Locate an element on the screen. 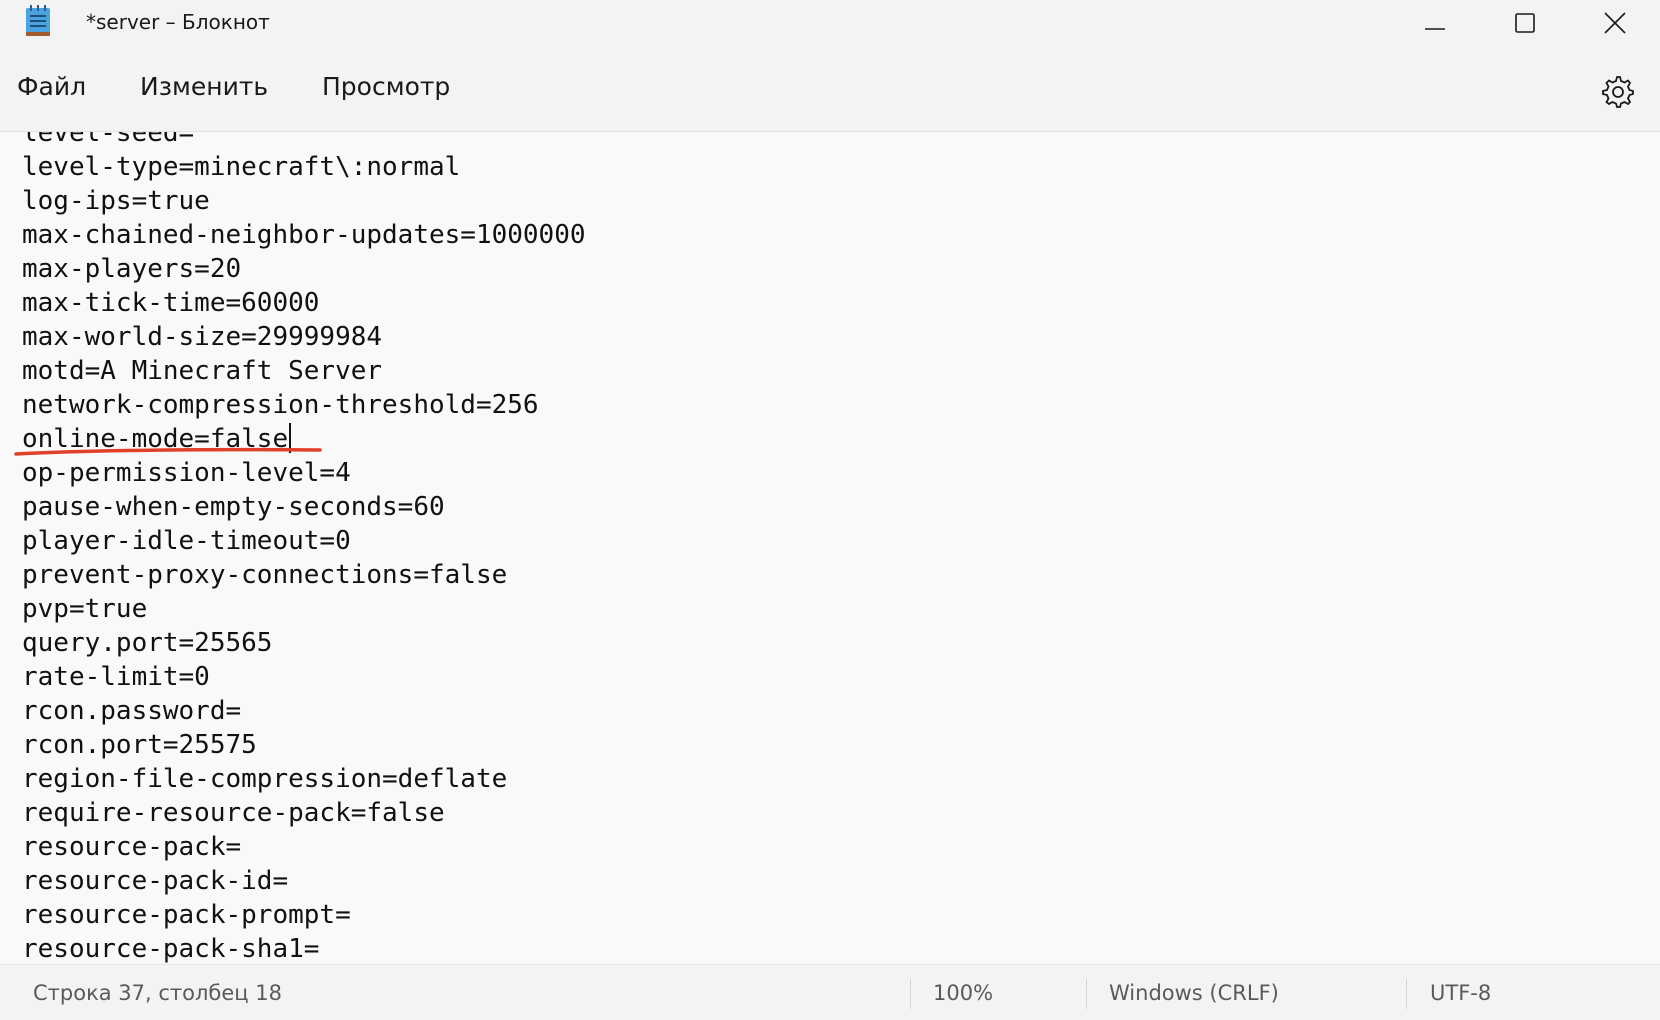 The height and width of the screenshot is (1020, 1660). line-text: rcon.port=25575 is located at coordinates (139, 745).